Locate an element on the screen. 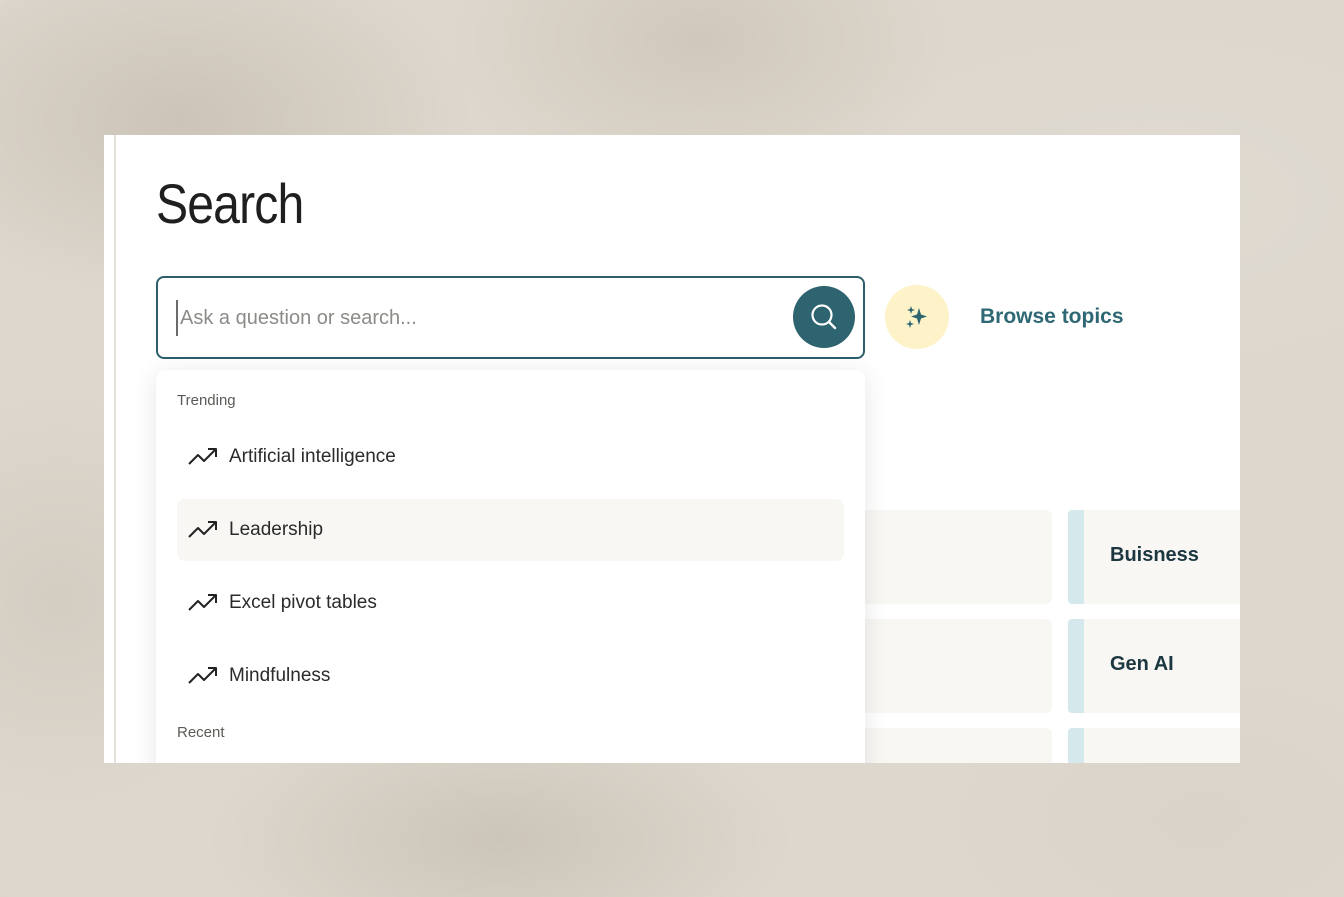 The width and height of the screenshot is (1344, 897). search-icon is located at coordinates (824, 317).